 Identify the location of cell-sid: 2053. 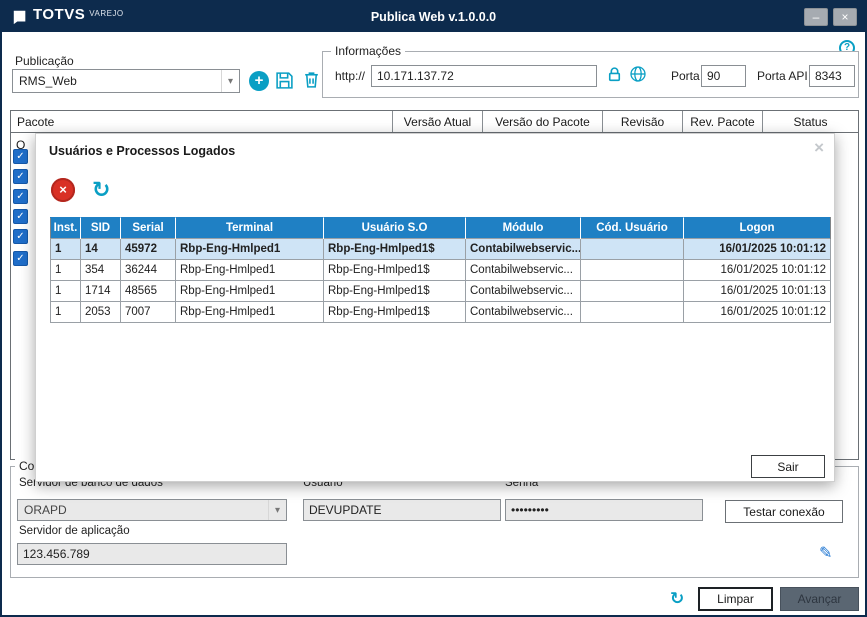
(100, 312).